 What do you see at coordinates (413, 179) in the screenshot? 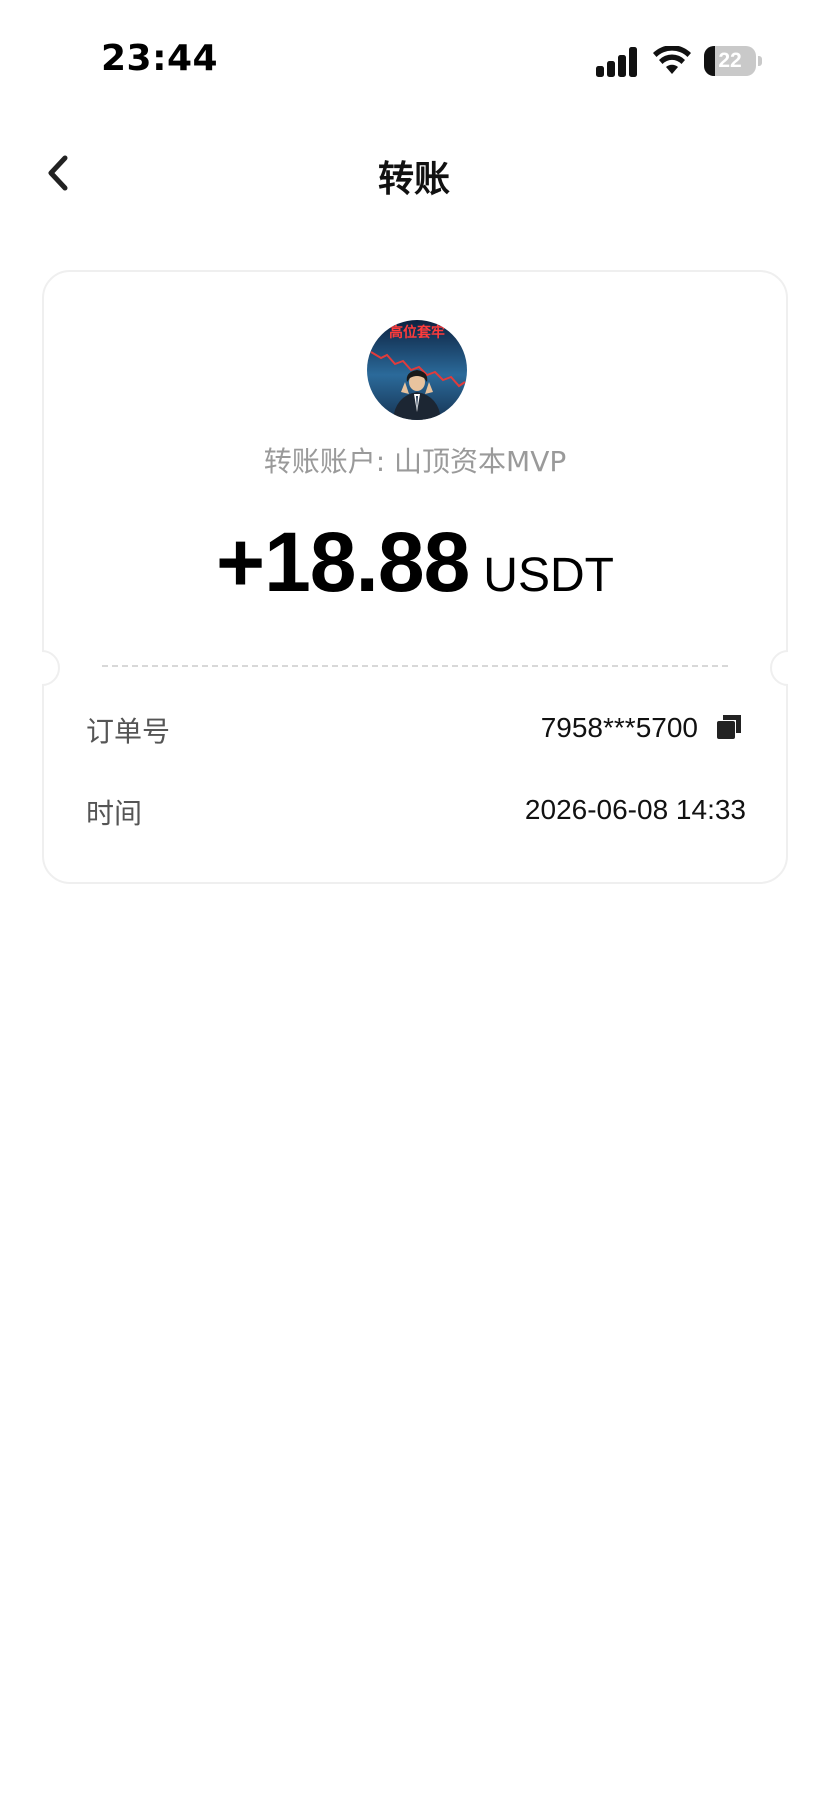
I see `page-title: 转账` at bounding box center [413, 179].